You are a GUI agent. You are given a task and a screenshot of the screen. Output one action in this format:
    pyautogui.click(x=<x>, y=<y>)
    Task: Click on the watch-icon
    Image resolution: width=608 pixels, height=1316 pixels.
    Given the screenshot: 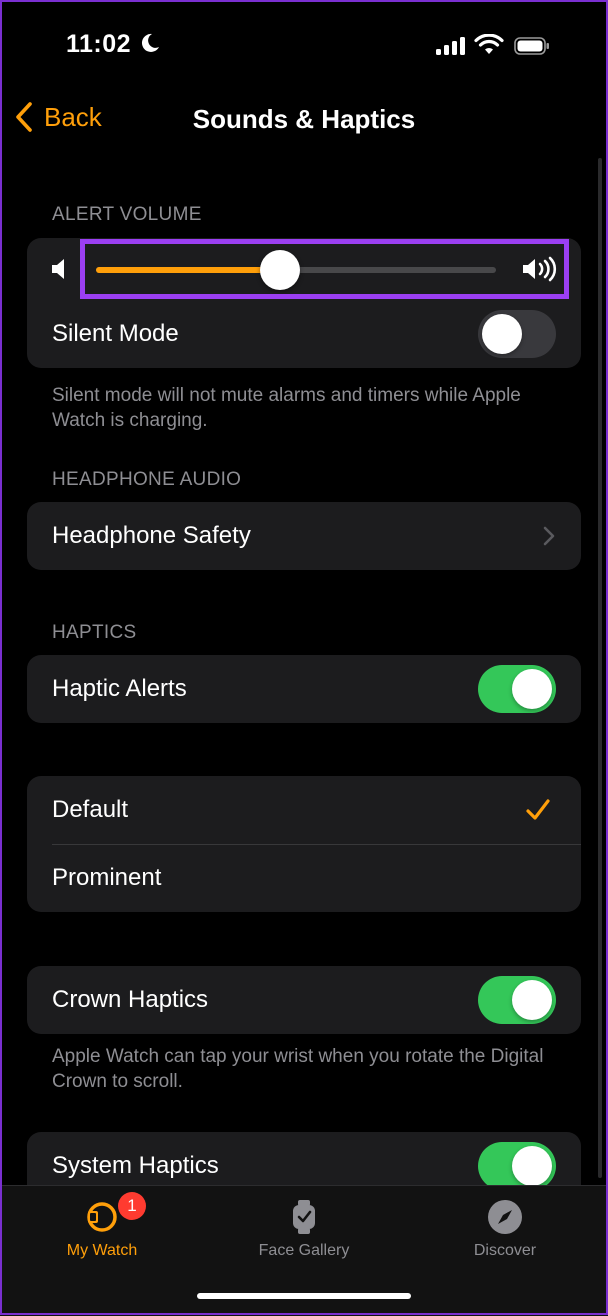 What is the action you would take?
    pyautogui.click(x=102, y=1217)
    